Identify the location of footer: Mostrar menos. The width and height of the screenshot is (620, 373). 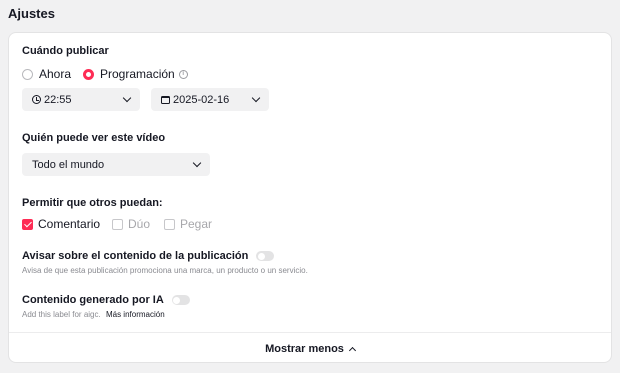
(310, 349).